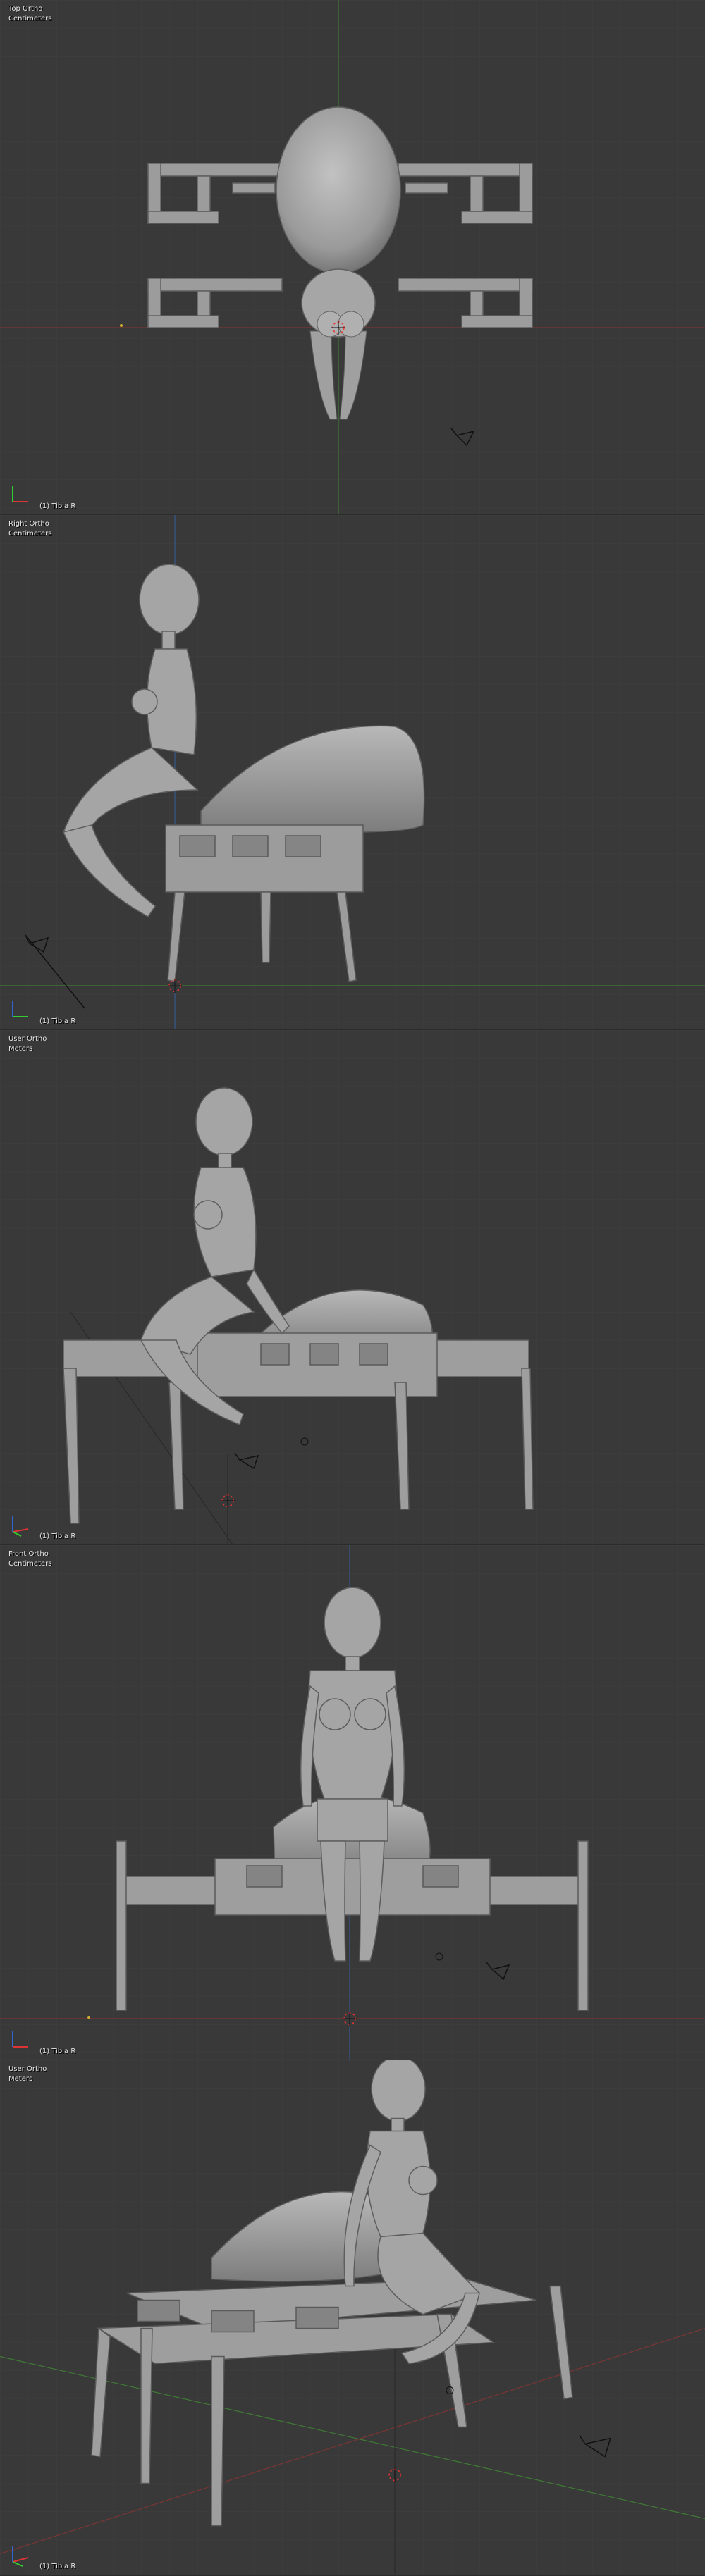  Describe the element at coordinates (338, 190) in the screenshot. I see `spider-abdomen` at that location.